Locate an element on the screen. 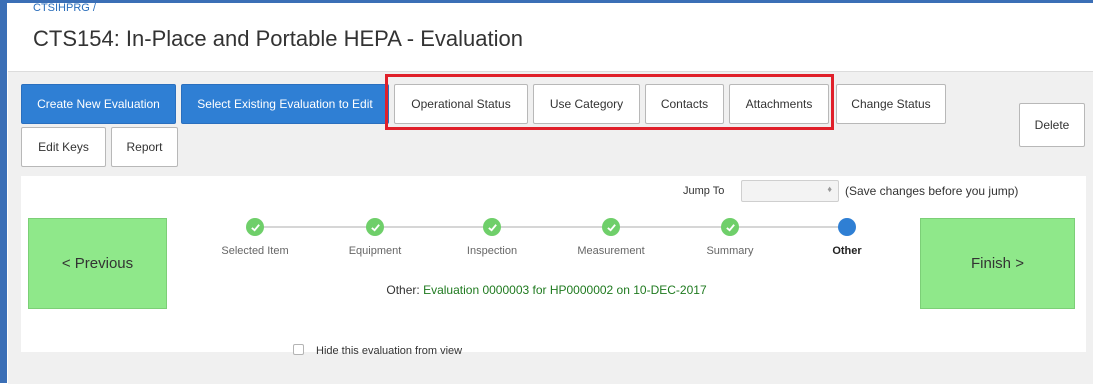 The height and width of the screenshot is (384, 1093). change-status-button: Change Status is located at coordinates (891, 104).